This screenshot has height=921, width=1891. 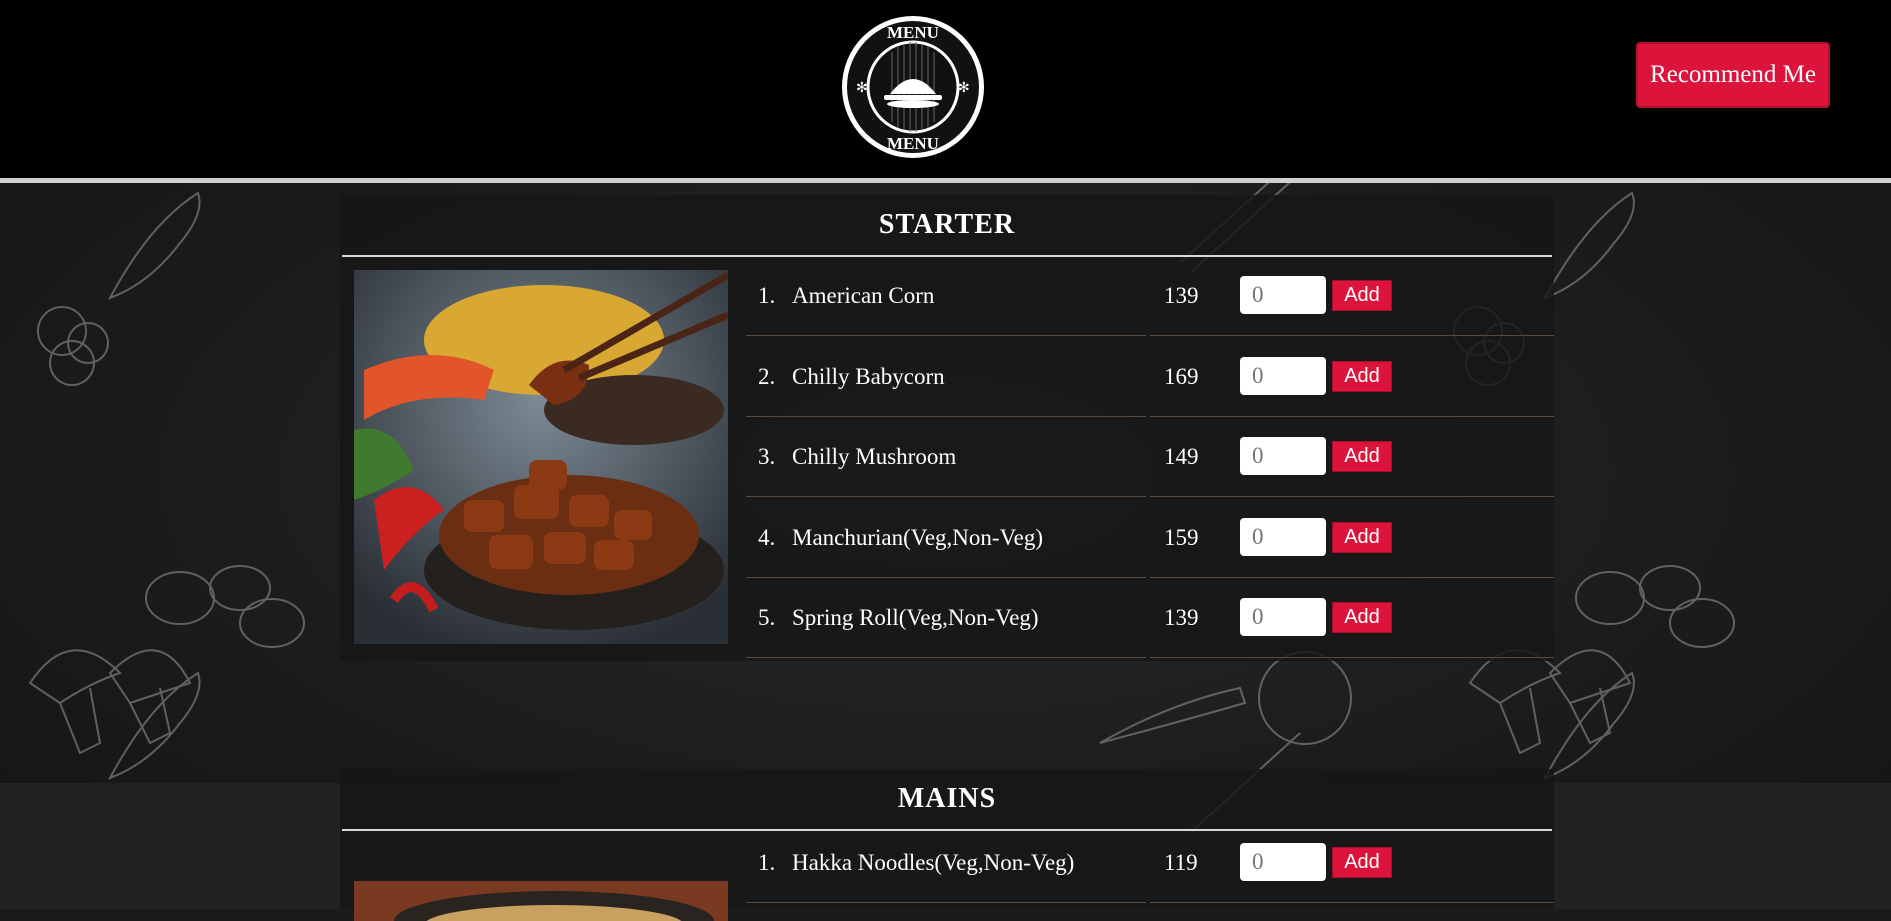 I want to click on section-title-starter: STARTER, so click(x=947, y=226).